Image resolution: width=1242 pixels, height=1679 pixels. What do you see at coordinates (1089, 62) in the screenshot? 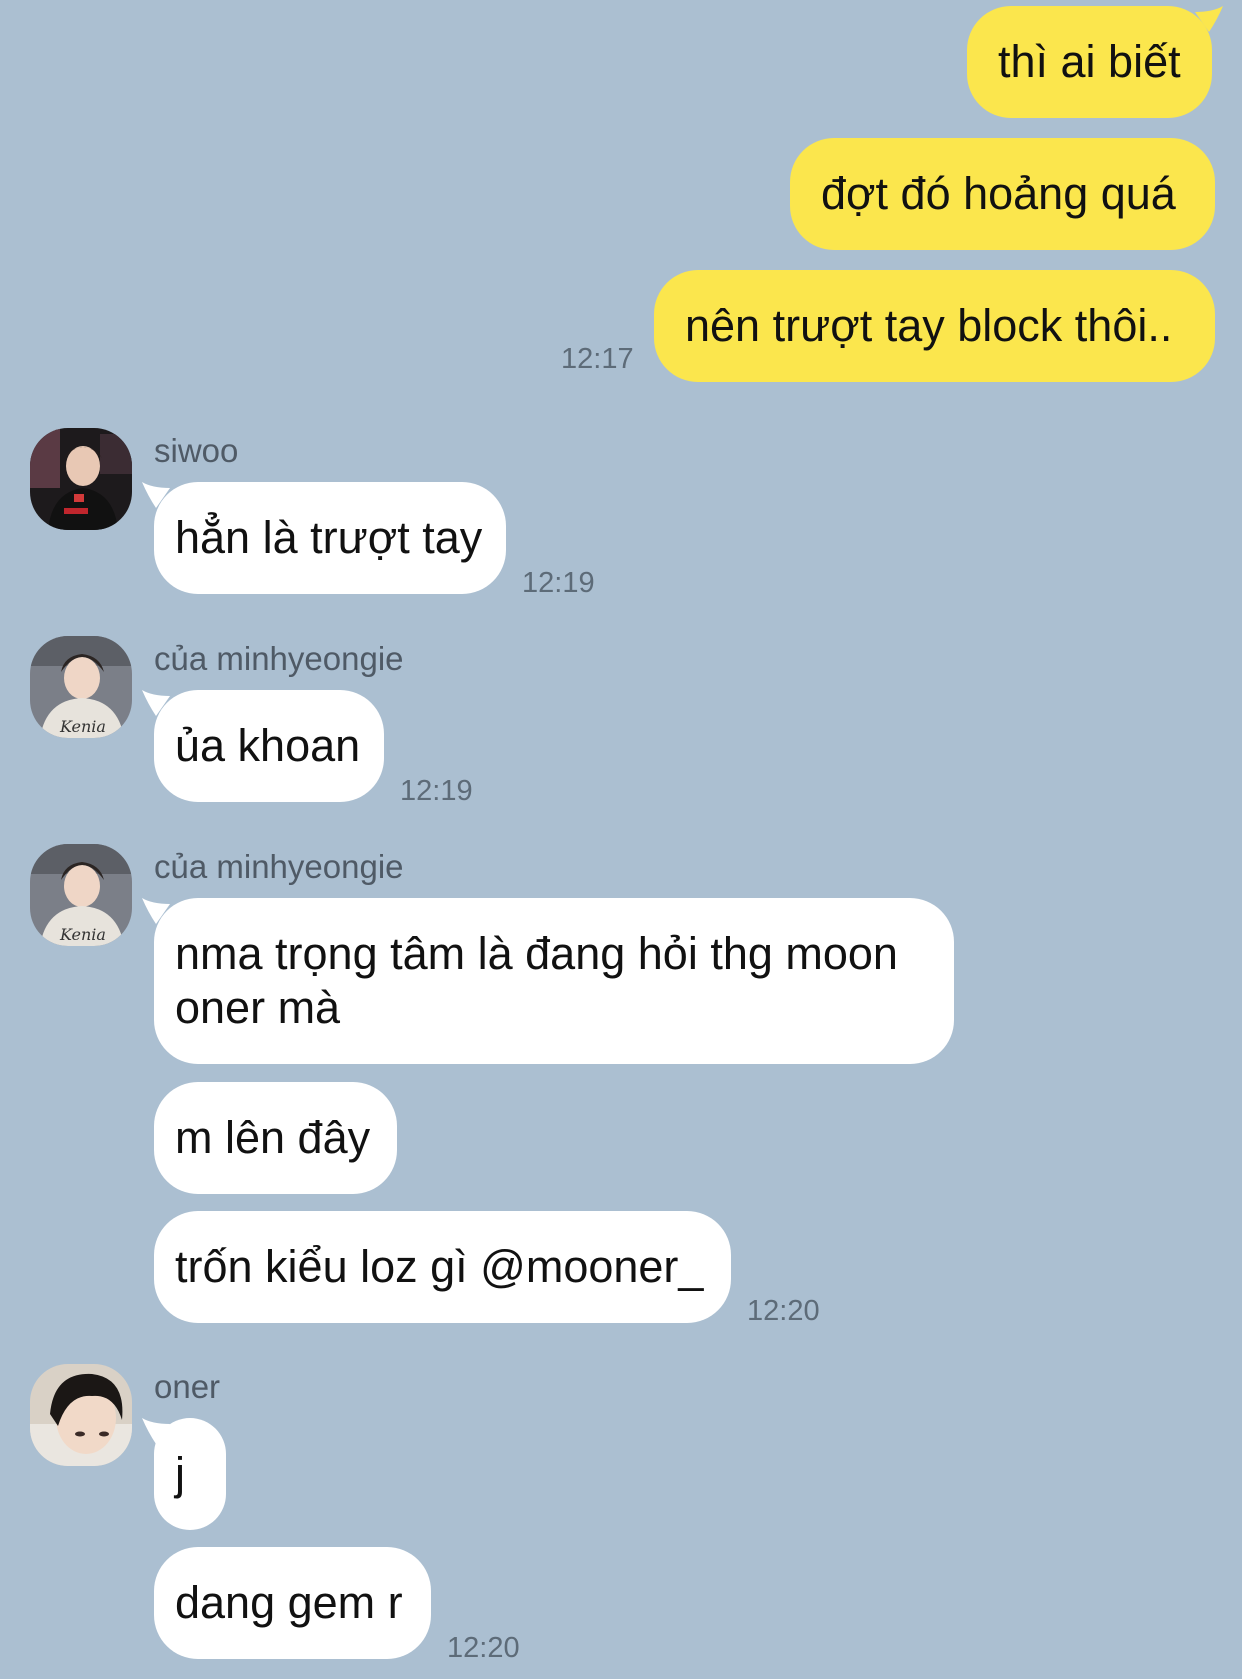
I see `outgoing-message: thì ai biết` at bounding box center [1089, 62].